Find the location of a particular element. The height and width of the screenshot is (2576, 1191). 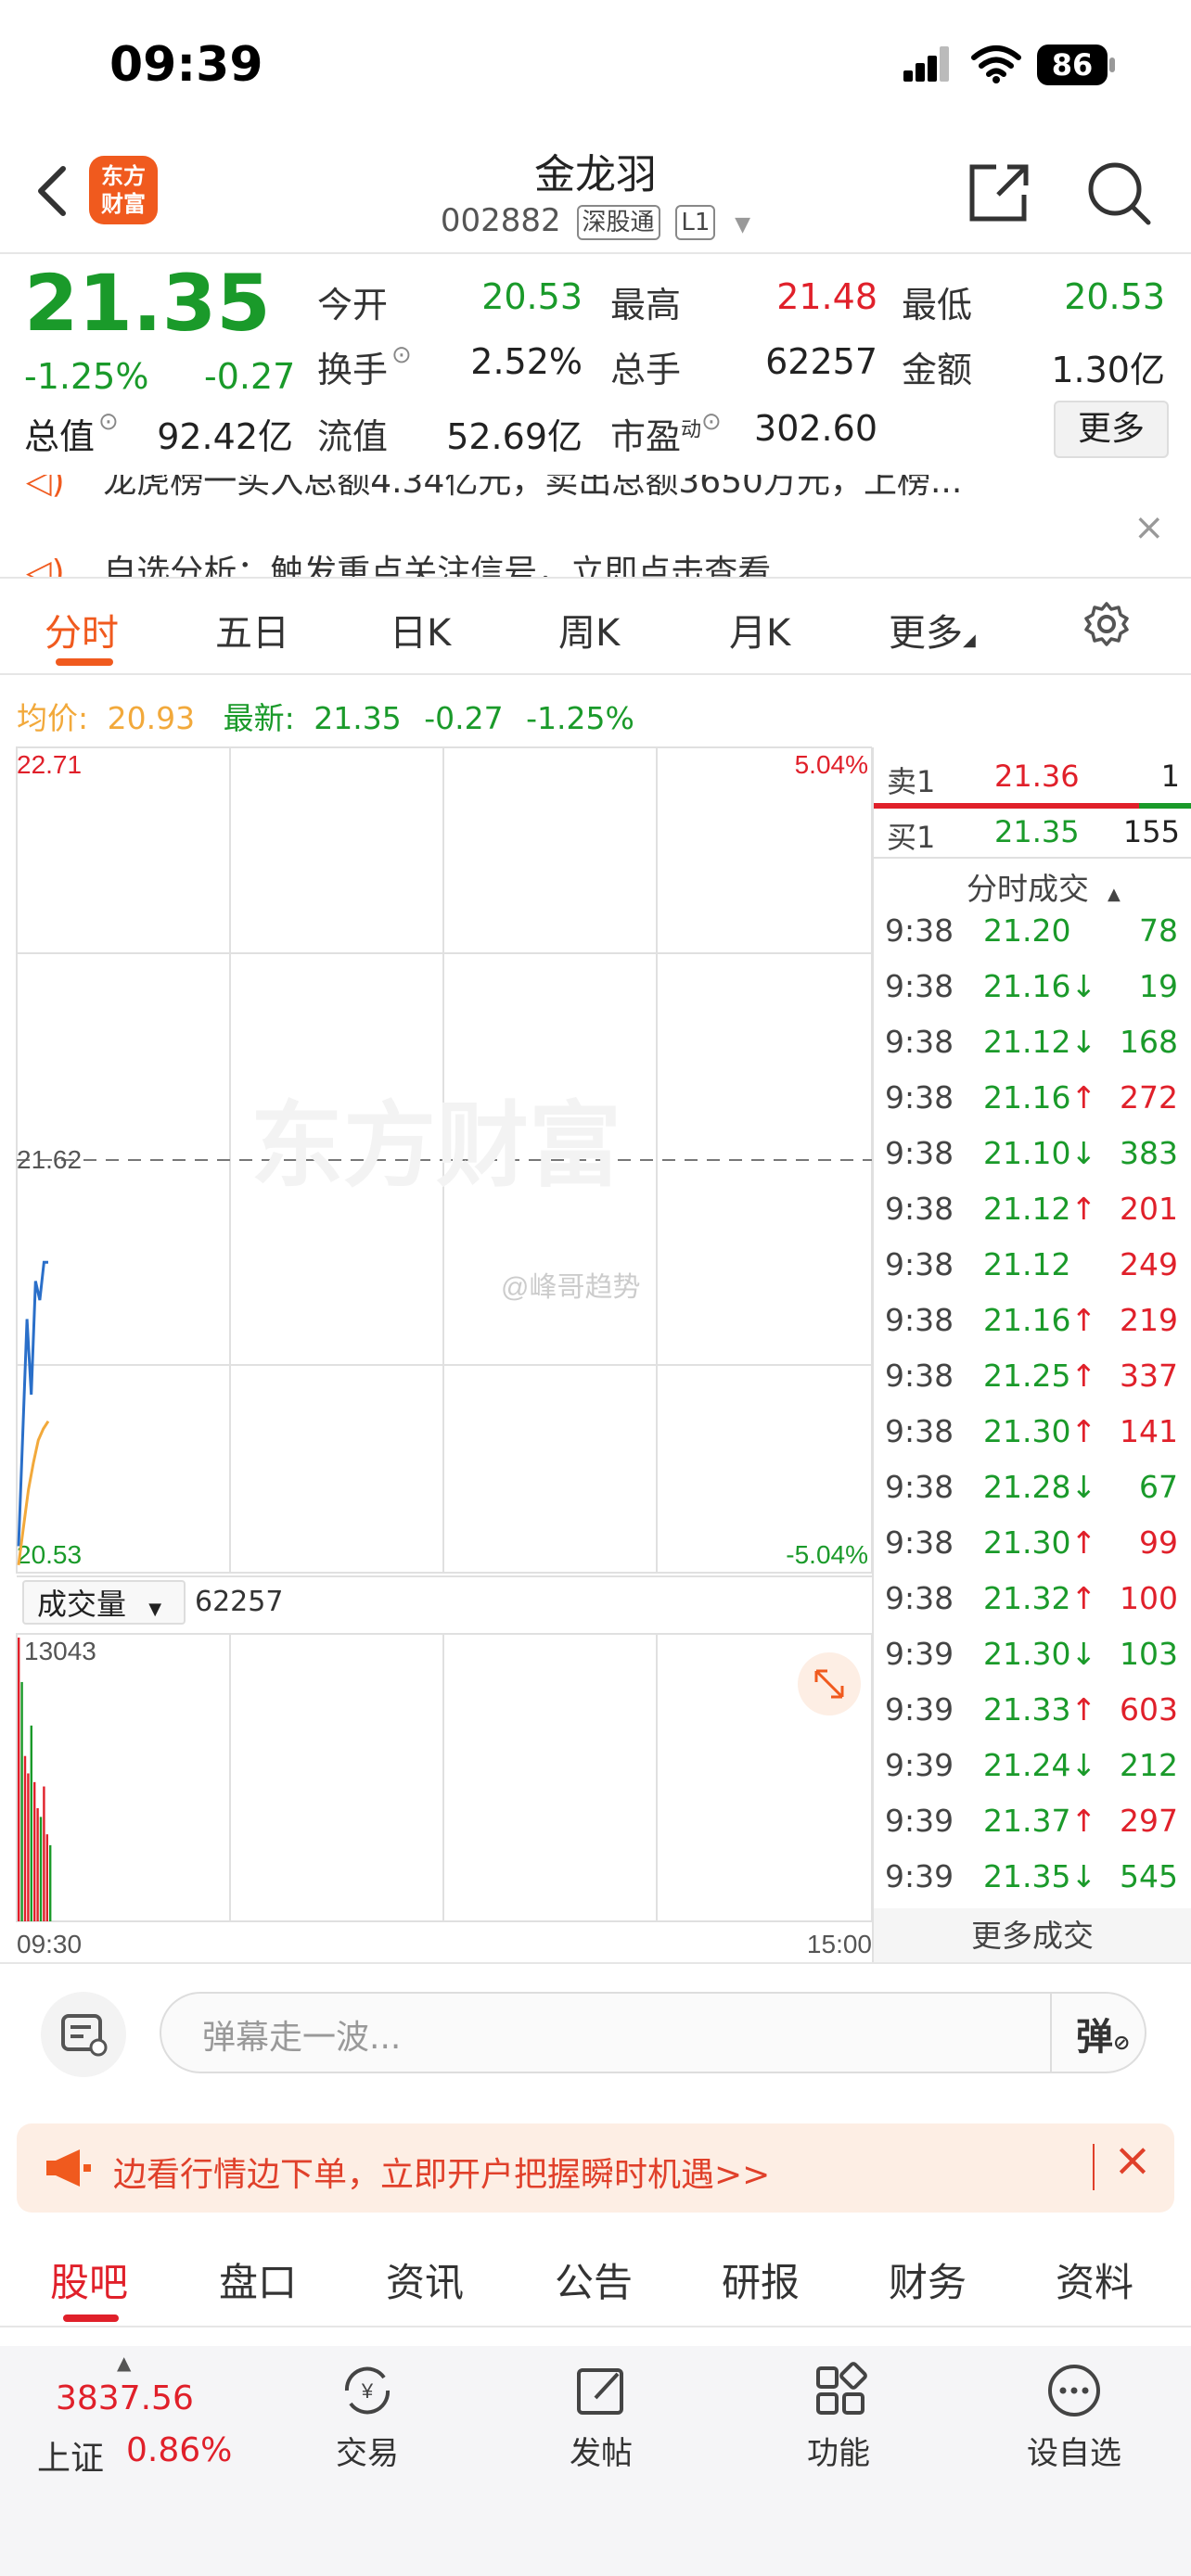

volume-selector: 成交量 ▼ is located at coordinates (104, 1602).